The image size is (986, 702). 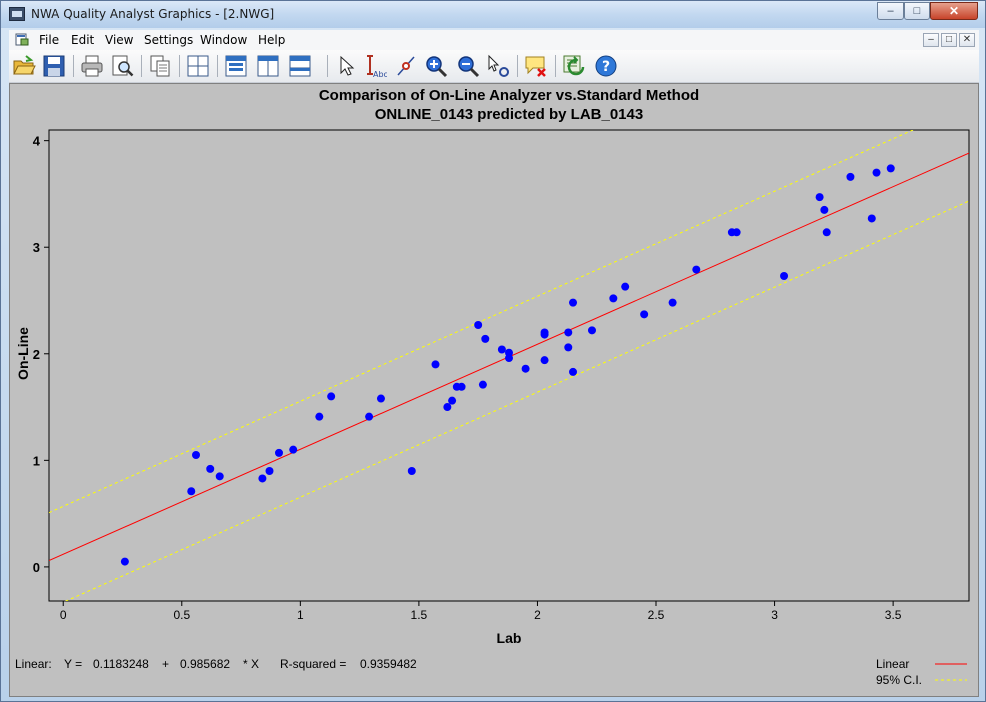 I want to click on mdi-minimize-button: –, so click(x=931, y=40).